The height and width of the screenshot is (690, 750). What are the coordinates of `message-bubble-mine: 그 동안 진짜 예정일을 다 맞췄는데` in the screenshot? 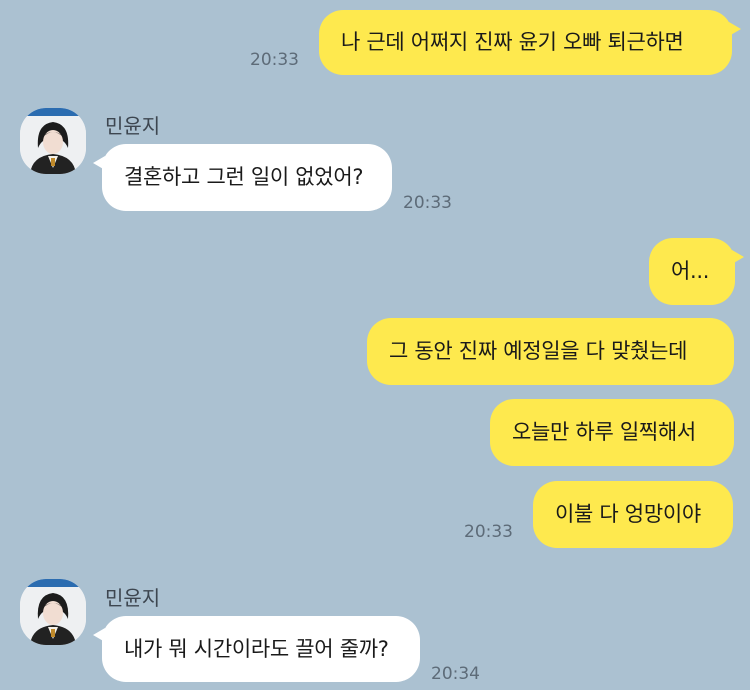 It's located at (550, 351).